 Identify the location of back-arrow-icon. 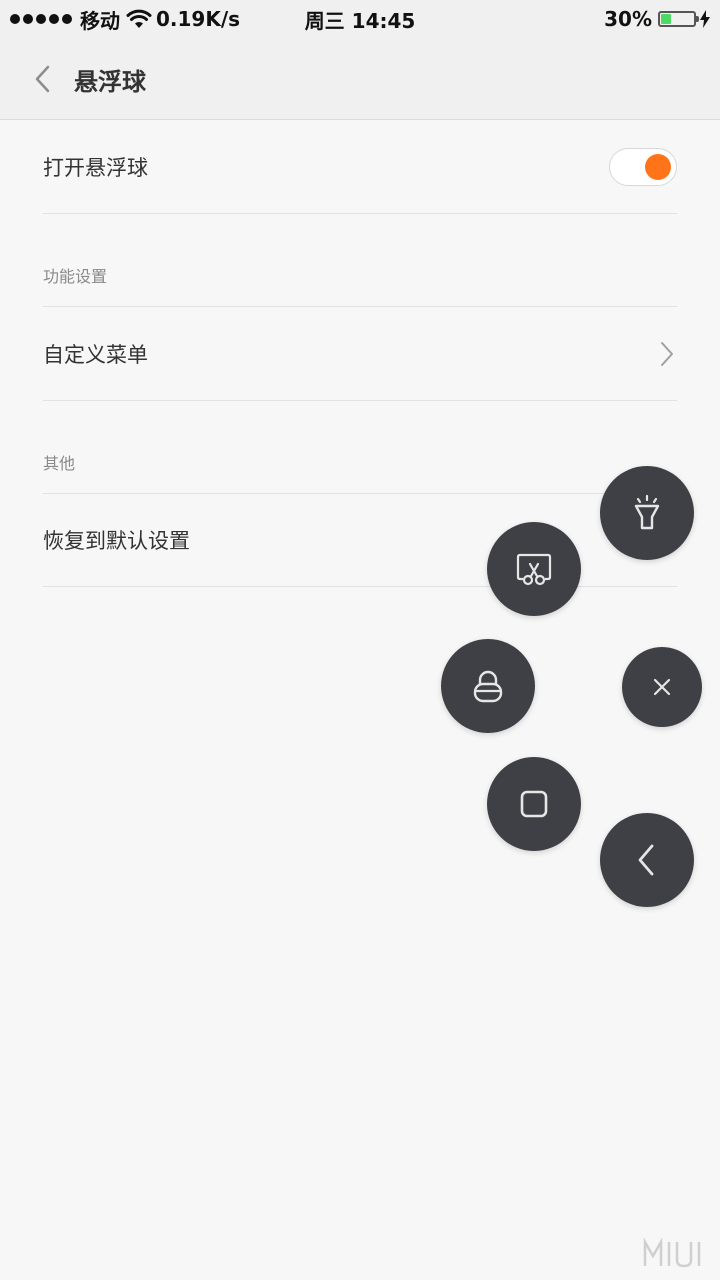
(646, 860).